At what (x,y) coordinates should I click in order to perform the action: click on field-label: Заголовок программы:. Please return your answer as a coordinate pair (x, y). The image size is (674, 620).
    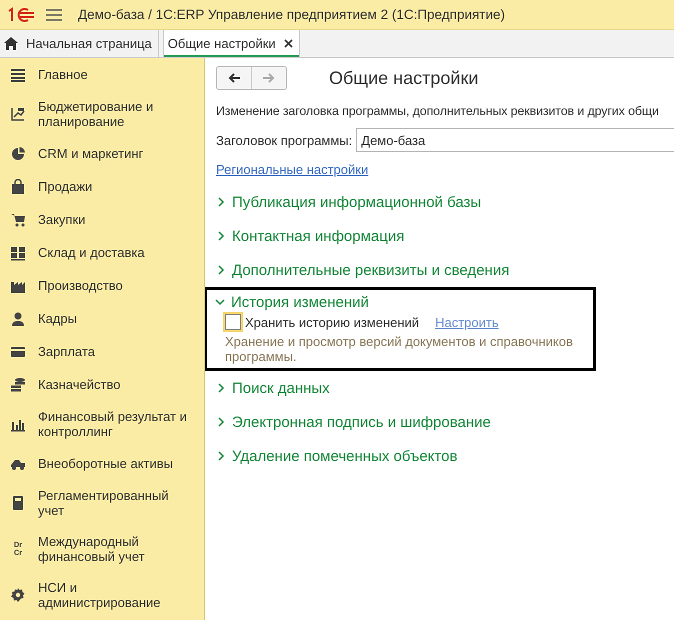
    Looking at the image, I should click on (284, 140).